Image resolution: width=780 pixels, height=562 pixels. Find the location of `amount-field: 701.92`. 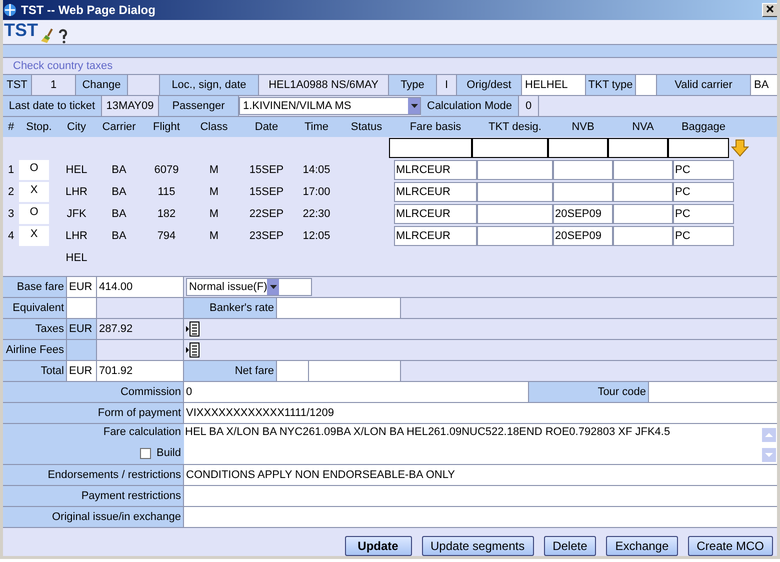

amount-field: 701.92 is located at coordinates (140, 371).